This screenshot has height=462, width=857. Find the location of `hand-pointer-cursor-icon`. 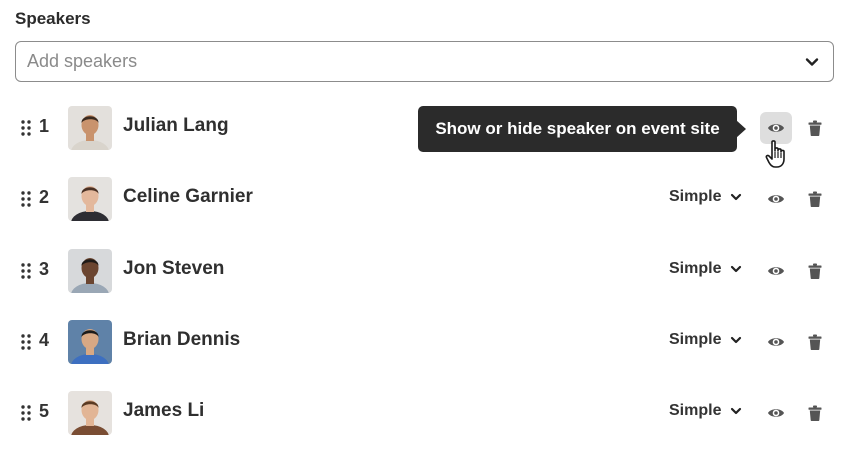

hand-pointer-cursor-icon is located at coordinates (775, 154).